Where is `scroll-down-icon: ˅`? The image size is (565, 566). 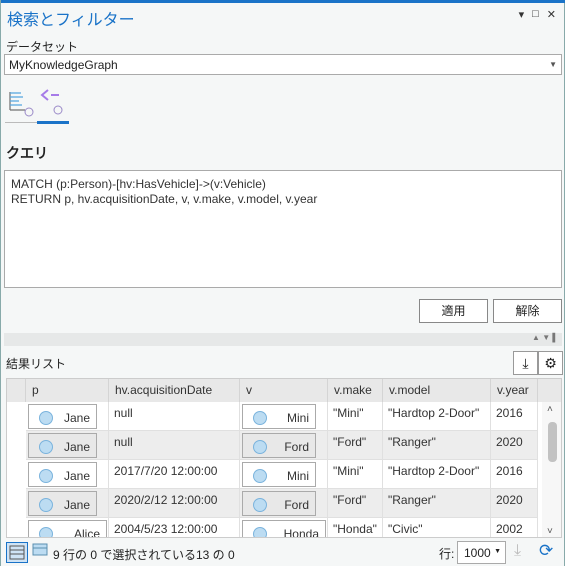 scroll-down-icon: ˅ is located at coordinates (550, 531).